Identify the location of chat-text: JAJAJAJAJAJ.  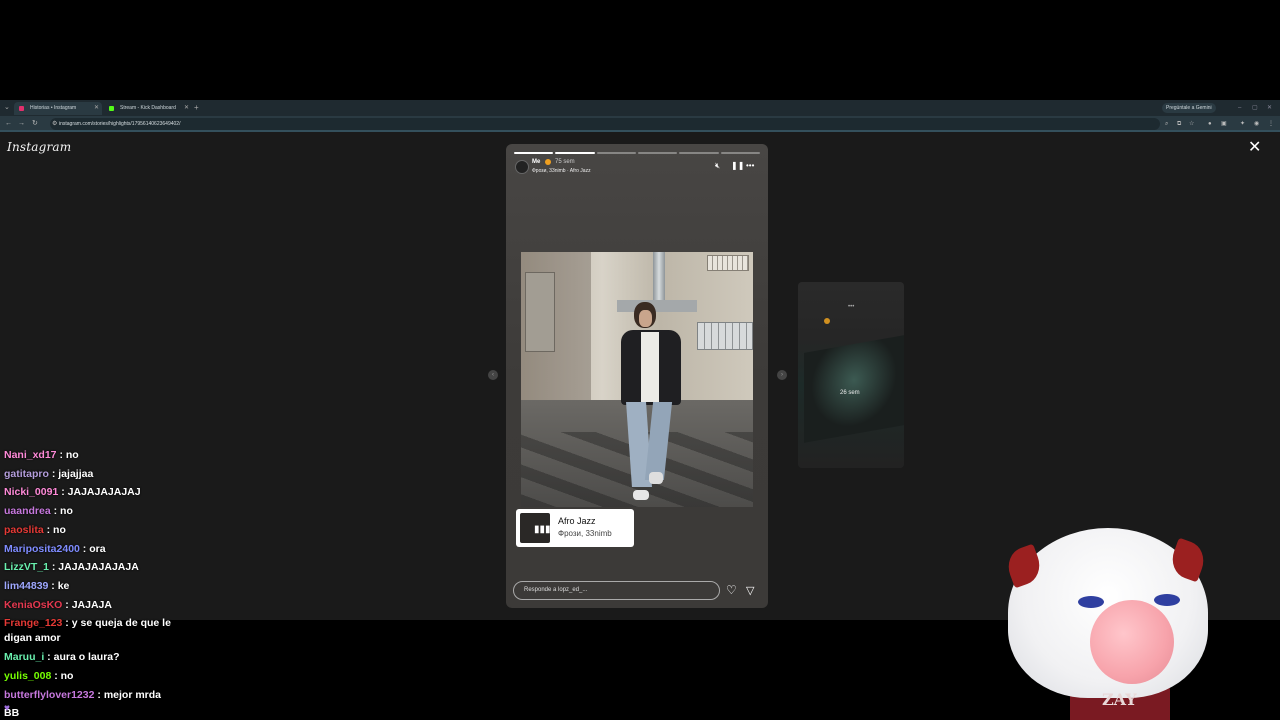
(104, 492).